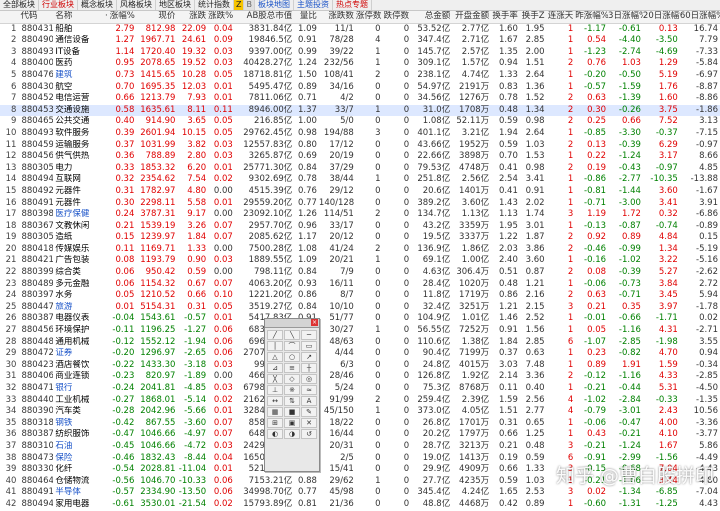 The width and height of the screenshot is (720, 511). Describe the element at coordinates (292, 434) in the screenshot. I see `draw-tool-icon-28: ◑` at that location.